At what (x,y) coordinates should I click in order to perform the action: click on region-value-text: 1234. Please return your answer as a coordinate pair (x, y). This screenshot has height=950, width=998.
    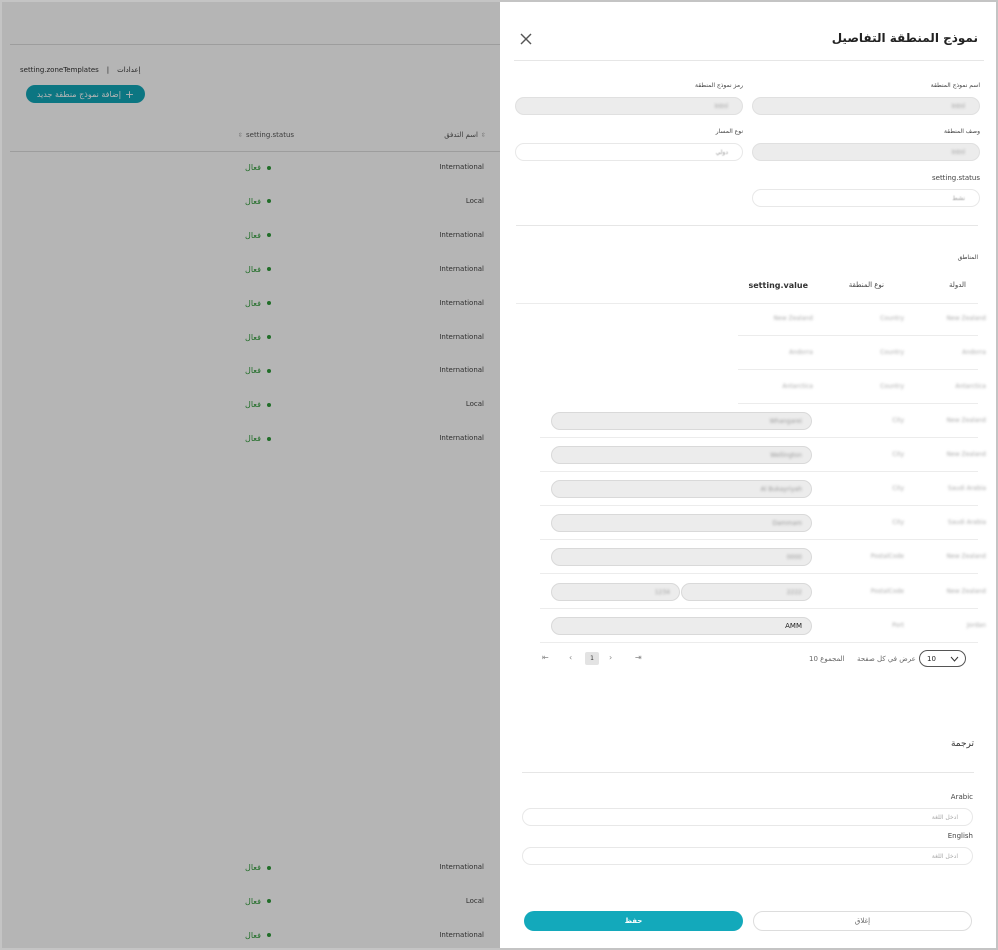
    Looking at the image, I should click on (662, 592).